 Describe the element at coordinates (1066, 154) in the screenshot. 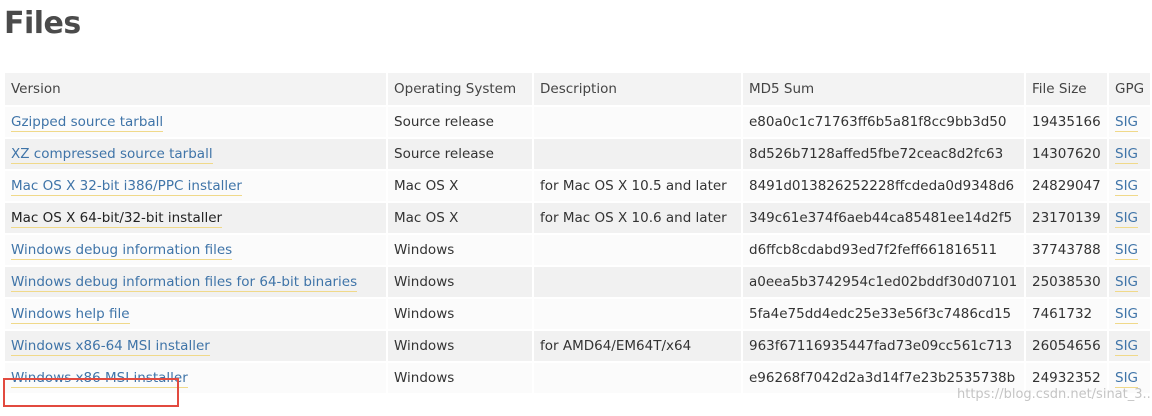

I see `size-cell: 14307620` at that location.